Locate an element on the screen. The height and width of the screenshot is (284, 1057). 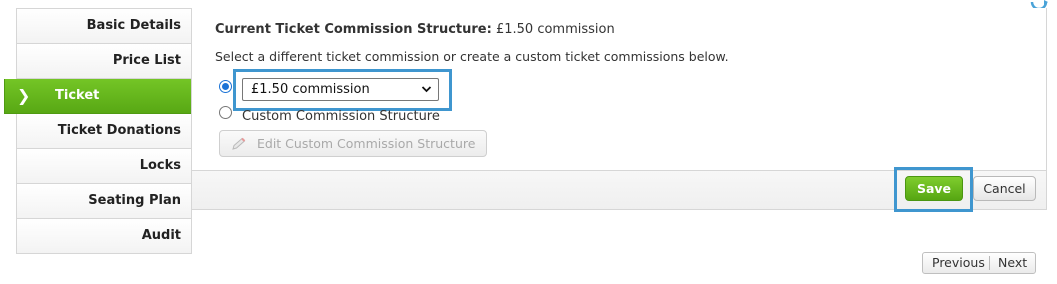
edit-custom-commission-button: Edit Custom Commission Structure is located at coordinates (353, 143).